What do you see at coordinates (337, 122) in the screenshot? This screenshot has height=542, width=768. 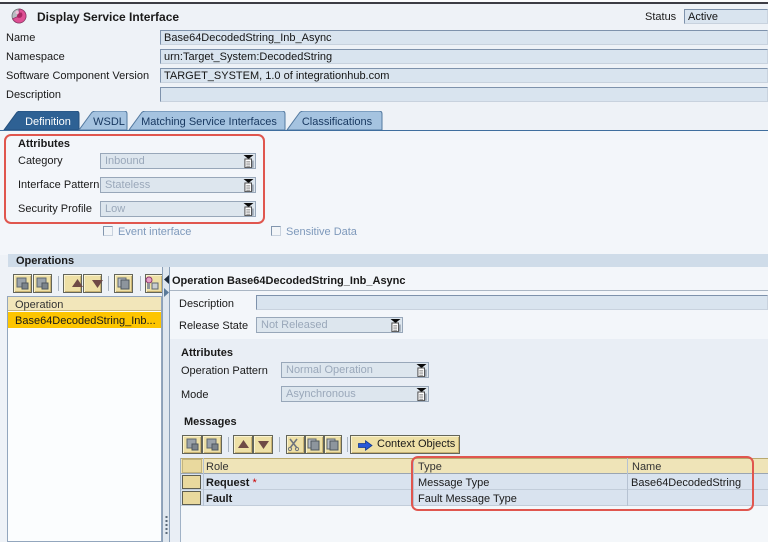 I see `svg-text: Classifications` at bounding box center [337, 122].